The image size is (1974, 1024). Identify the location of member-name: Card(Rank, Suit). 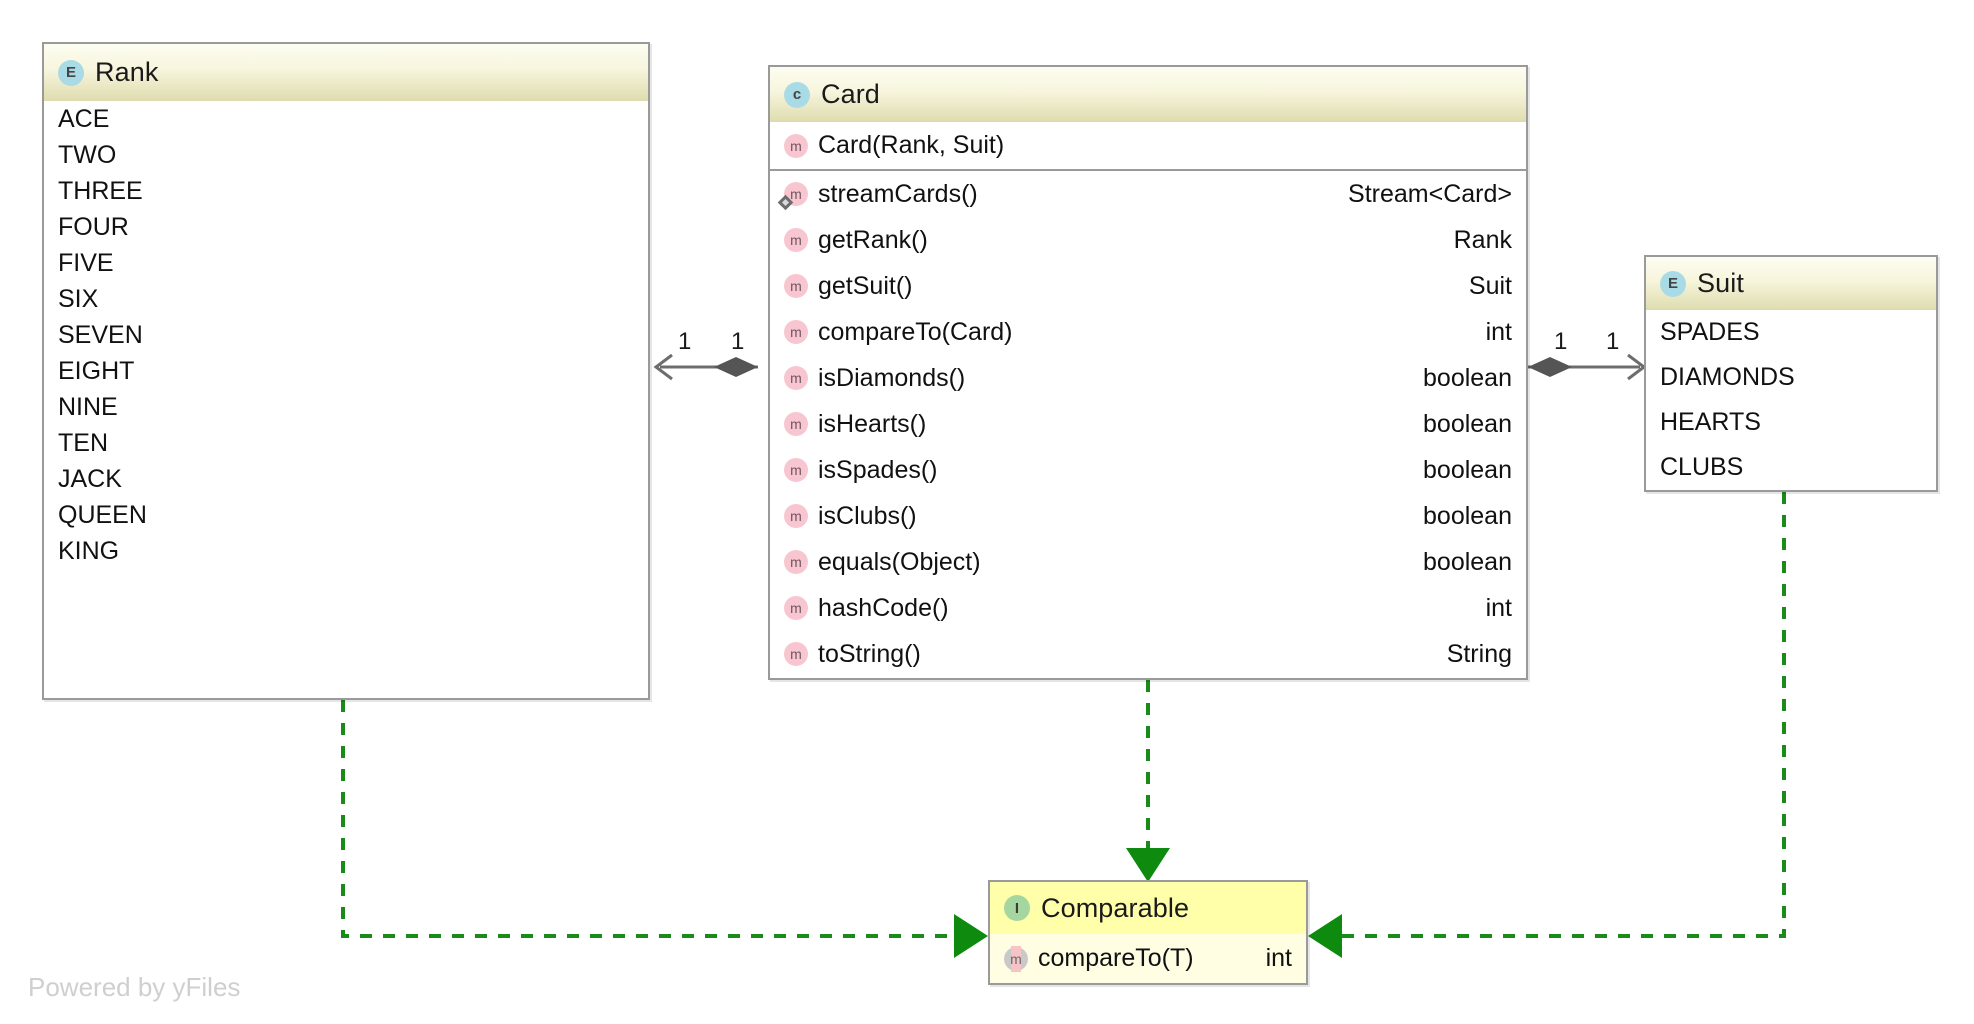
(911, 145).